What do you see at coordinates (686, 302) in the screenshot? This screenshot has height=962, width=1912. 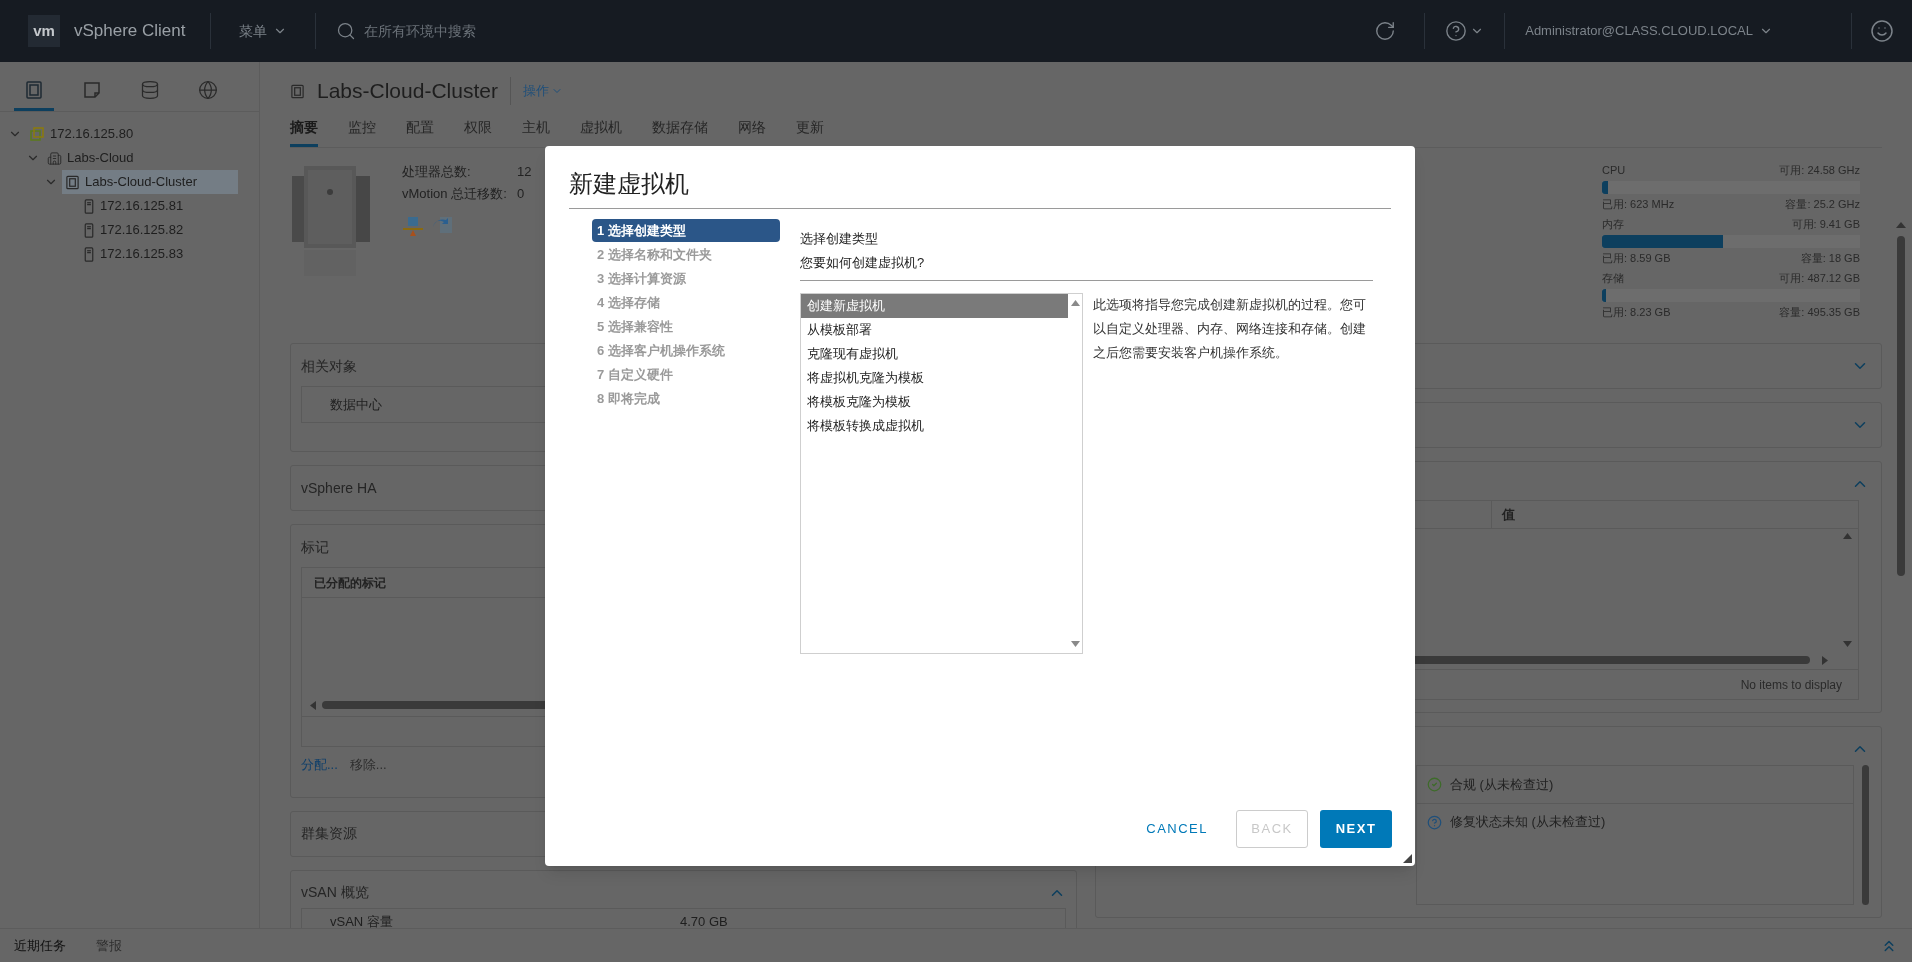 I see `wizard-step: 4 选择存储` at bounding box center [686, 302].